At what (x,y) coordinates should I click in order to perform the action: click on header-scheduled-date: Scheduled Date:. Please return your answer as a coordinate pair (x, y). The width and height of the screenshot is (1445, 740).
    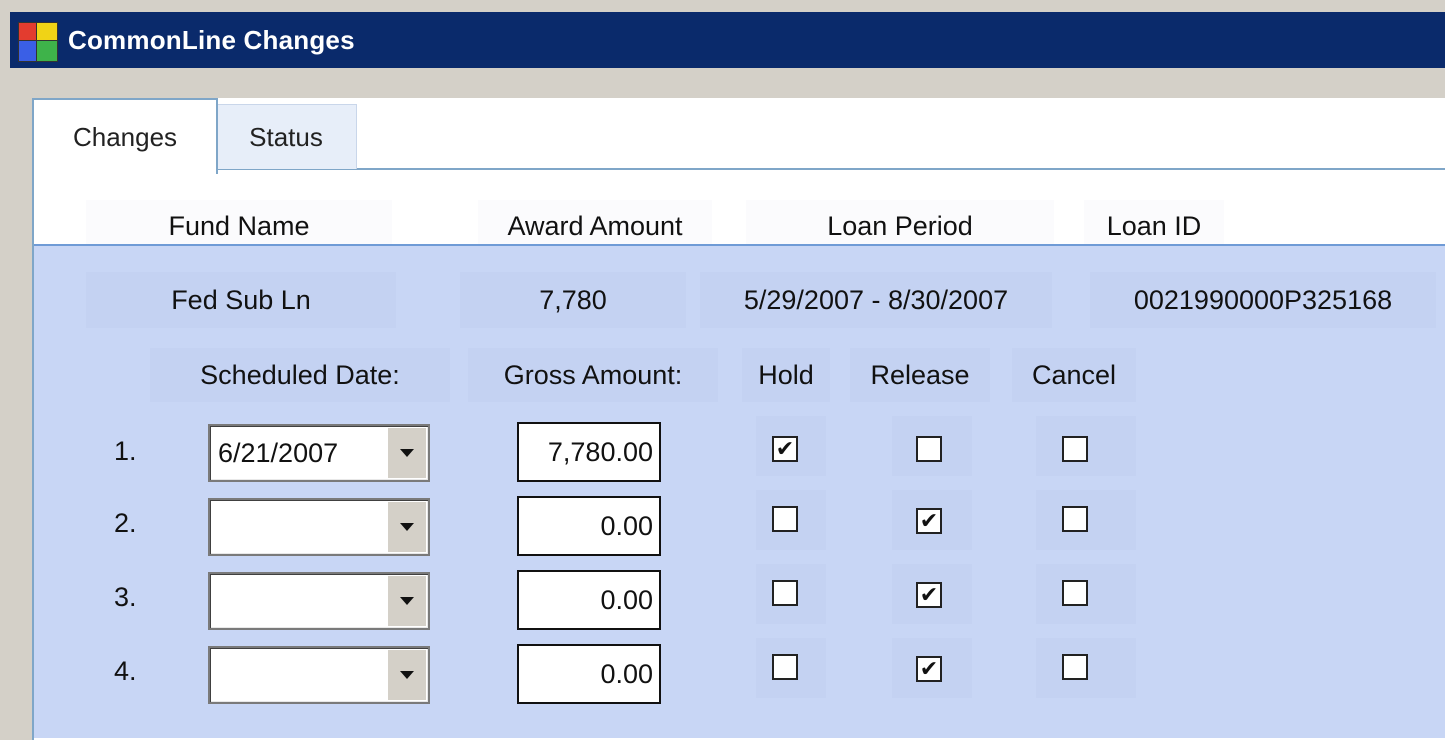
    Looking at the image, I should click on (300, 375).